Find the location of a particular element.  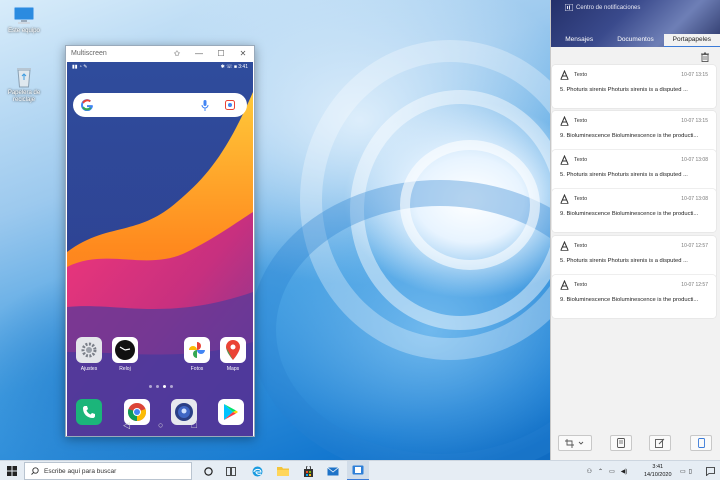

show-hidden-icons-icon: ⌃ is located at coordinates (600, 471).